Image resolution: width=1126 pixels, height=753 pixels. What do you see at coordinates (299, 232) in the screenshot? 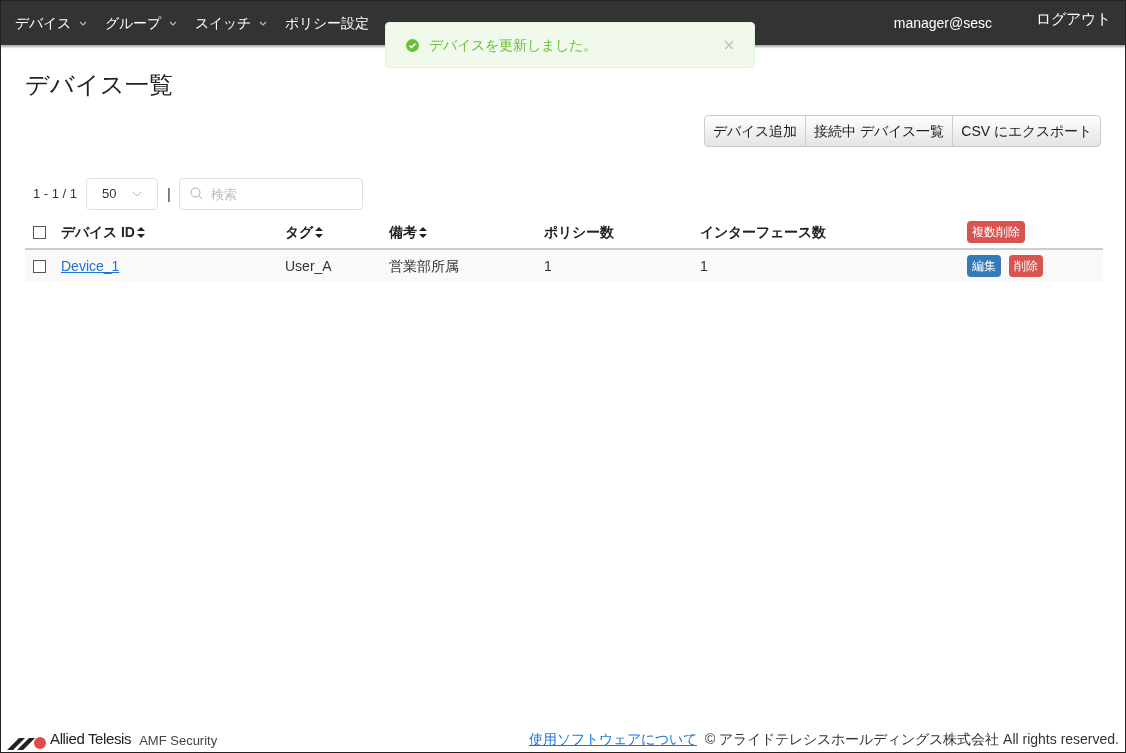
I see `column-header: タグ` at bounding box center [299, 232].